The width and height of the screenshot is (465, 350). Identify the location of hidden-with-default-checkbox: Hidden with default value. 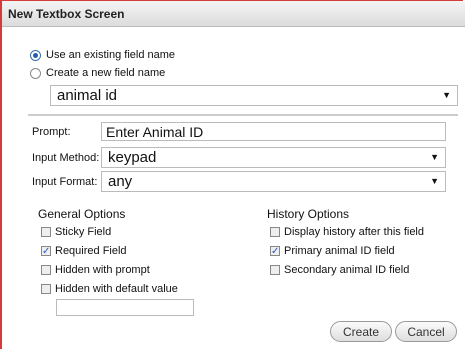
(109, 289).